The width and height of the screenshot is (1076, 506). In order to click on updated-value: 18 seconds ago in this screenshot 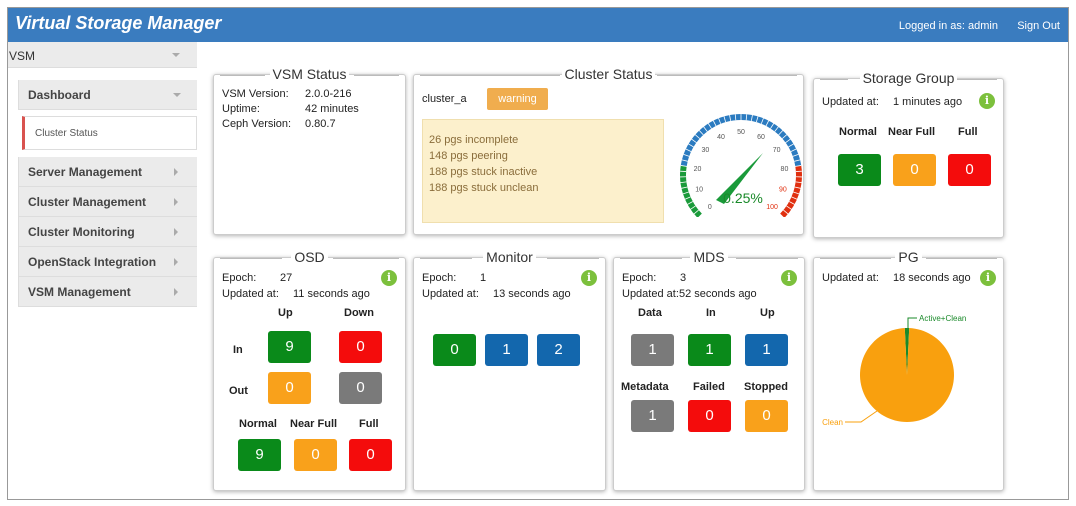, I will do `click(932, 278)`.